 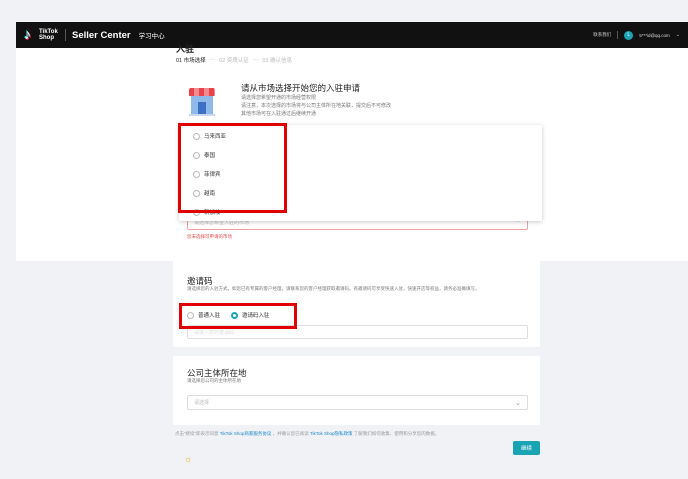 What do you see at coordinates (357, 402) in the screenshot?
I see `company-location-select: 请选择 ⌄` at bounding box center [357, 402].